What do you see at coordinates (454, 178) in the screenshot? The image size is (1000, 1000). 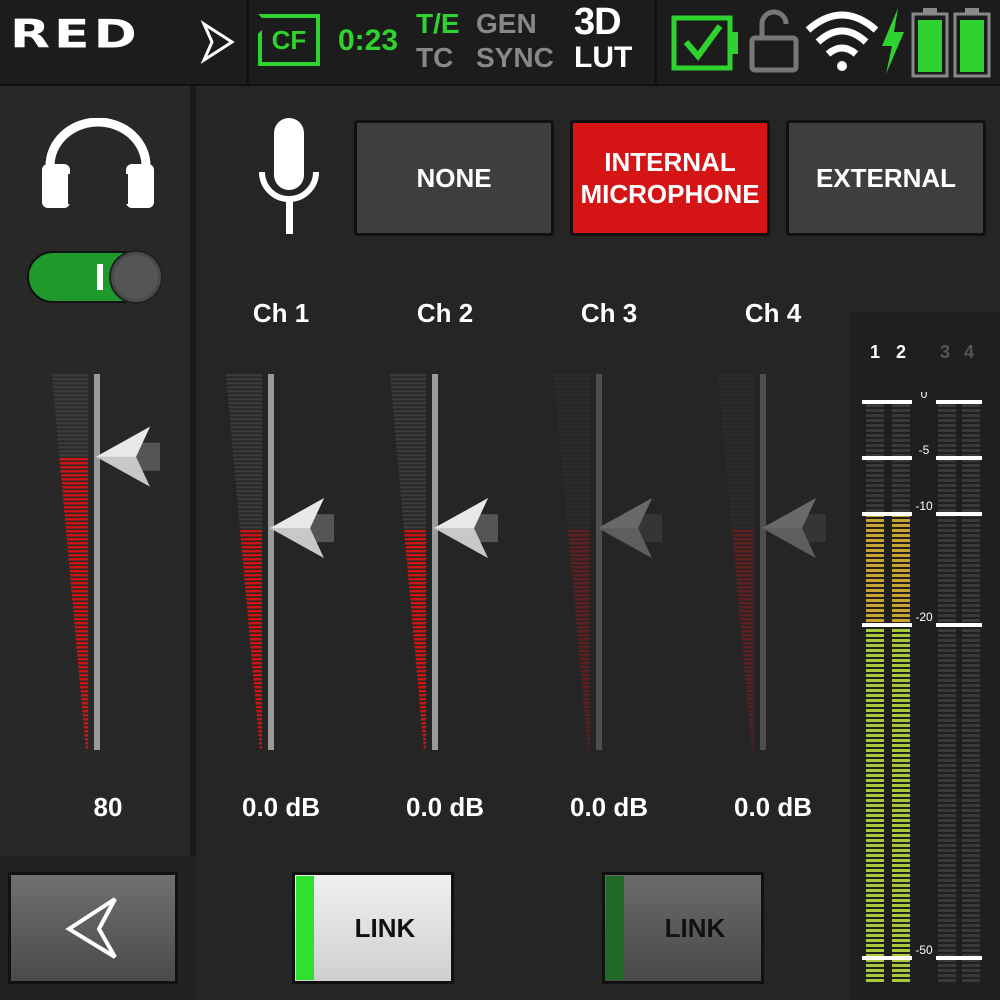 I see `input-none-button: NONE` at bounding box center [454, 178].